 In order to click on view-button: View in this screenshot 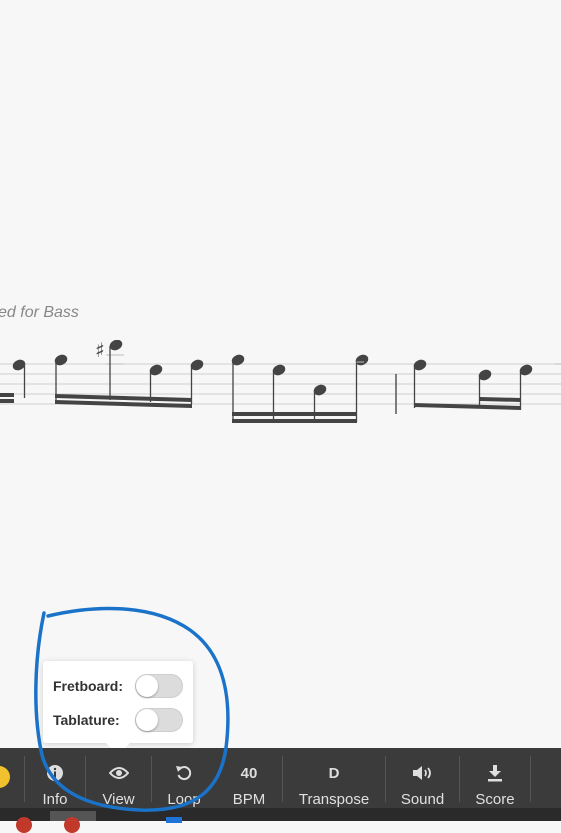, I will do `click(118, 778)`.